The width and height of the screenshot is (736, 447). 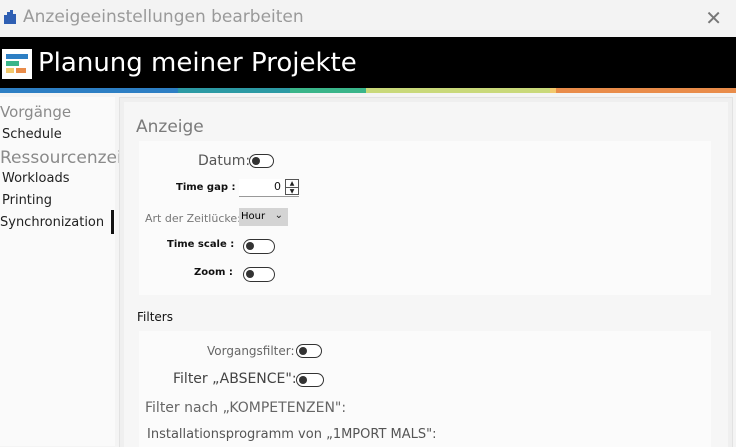 What do you see at coordinates (713, 18) in the screenshot?
I see `close-icon: ✕` at bounding box center [713, 18].